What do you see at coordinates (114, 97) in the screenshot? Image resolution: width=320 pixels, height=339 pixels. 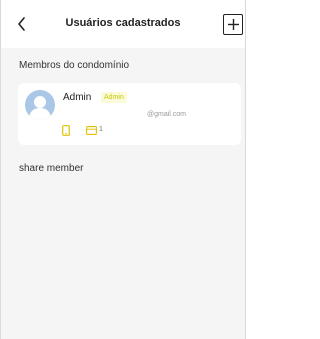 I see `admin-badge: Admin` at bounding box center [114, 97].